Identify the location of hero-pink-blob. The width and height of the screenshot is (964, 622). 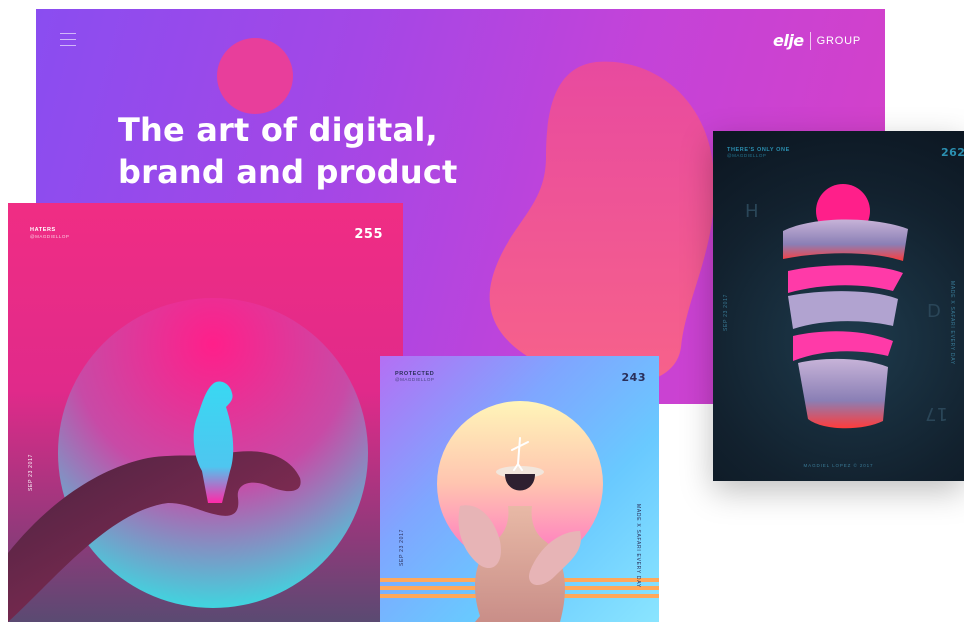
(602, 223).